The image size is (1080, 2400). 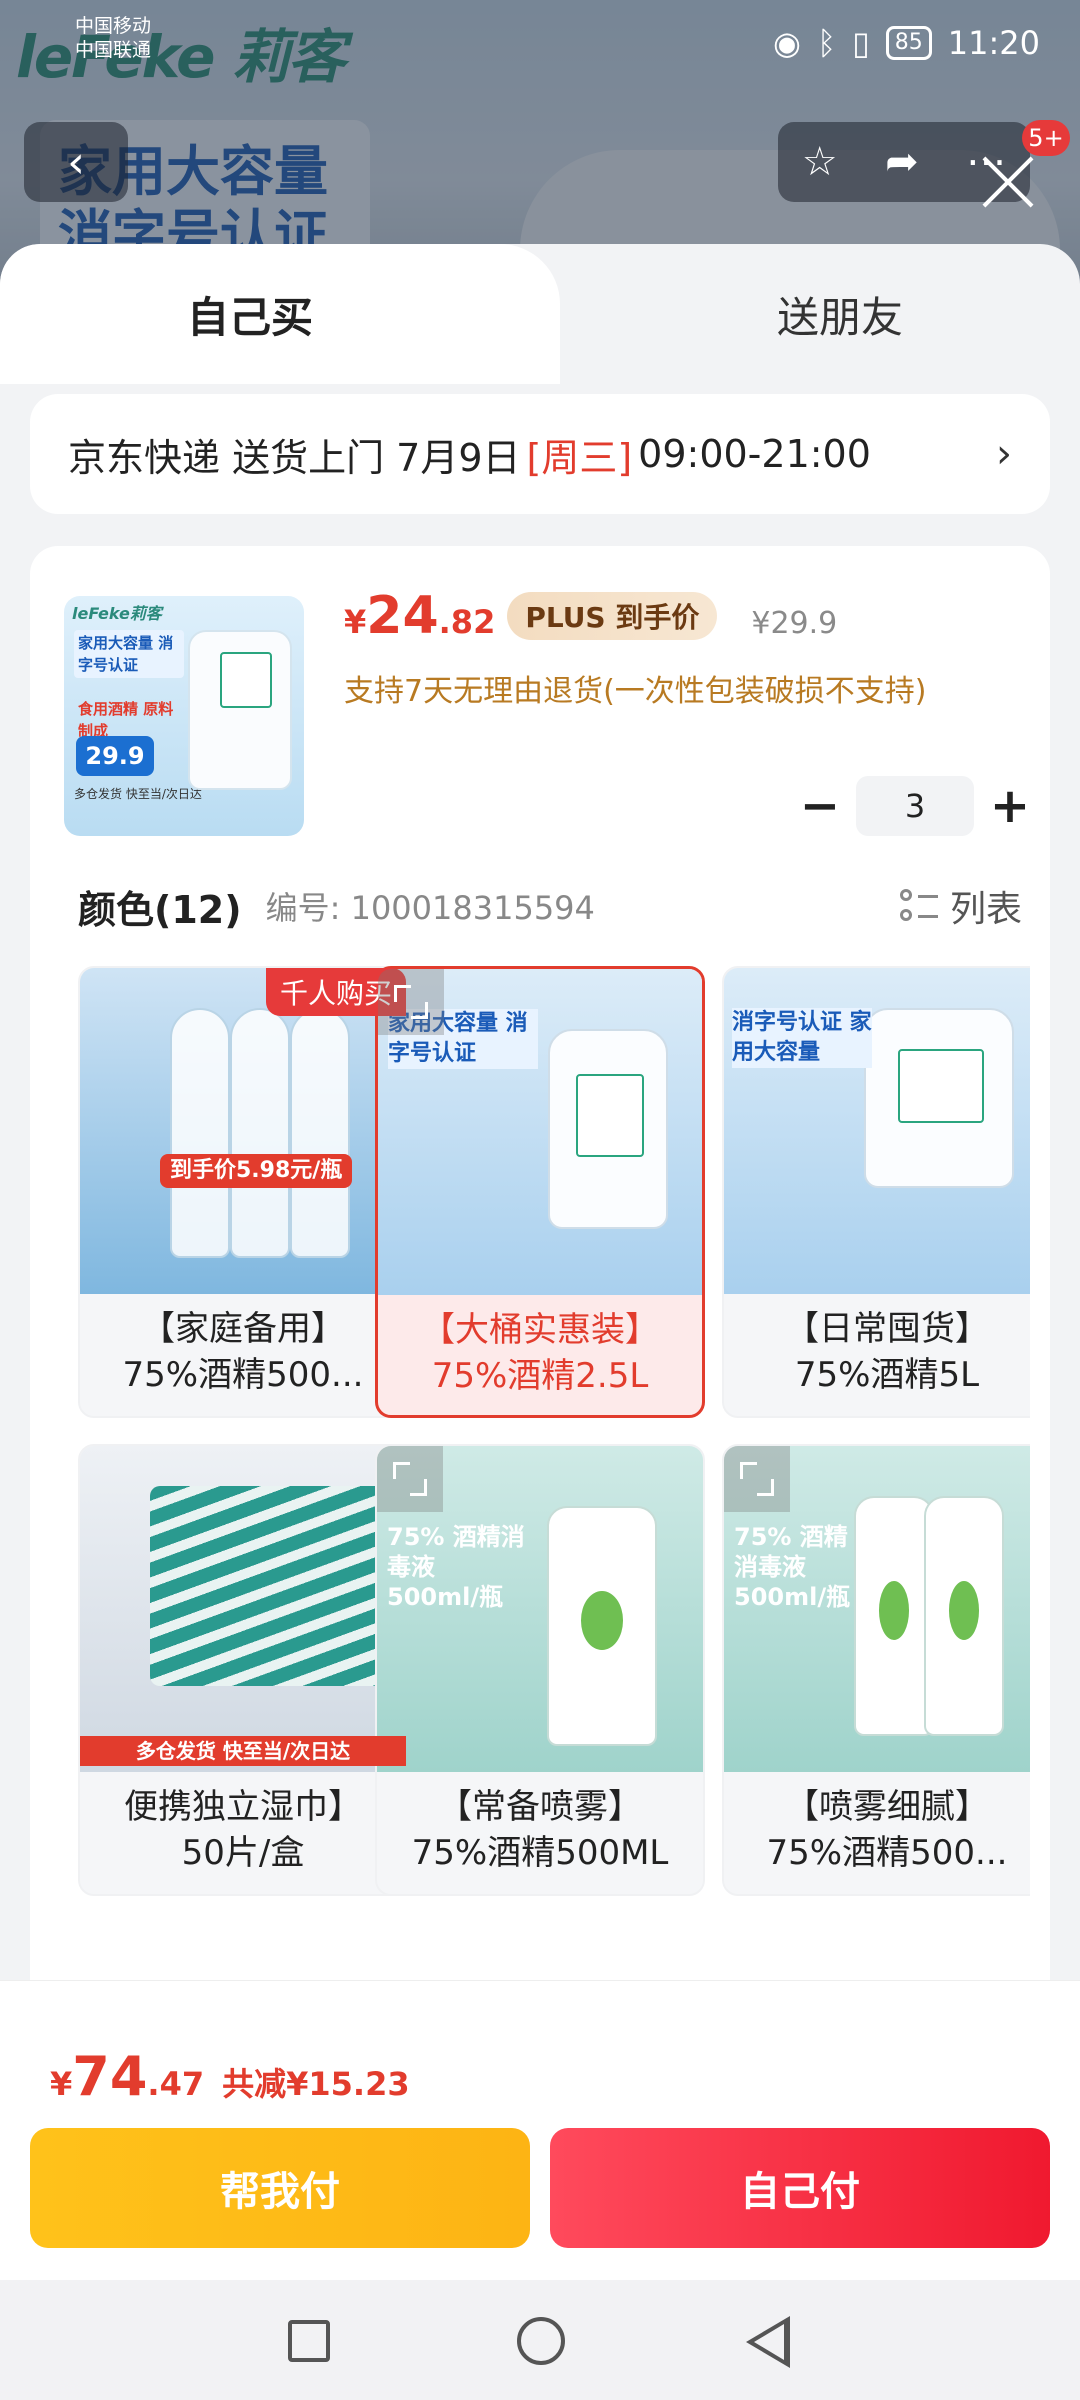 I want to click on variant-image: 到手价5.98元/瓶, so click(x=243, y=1131).